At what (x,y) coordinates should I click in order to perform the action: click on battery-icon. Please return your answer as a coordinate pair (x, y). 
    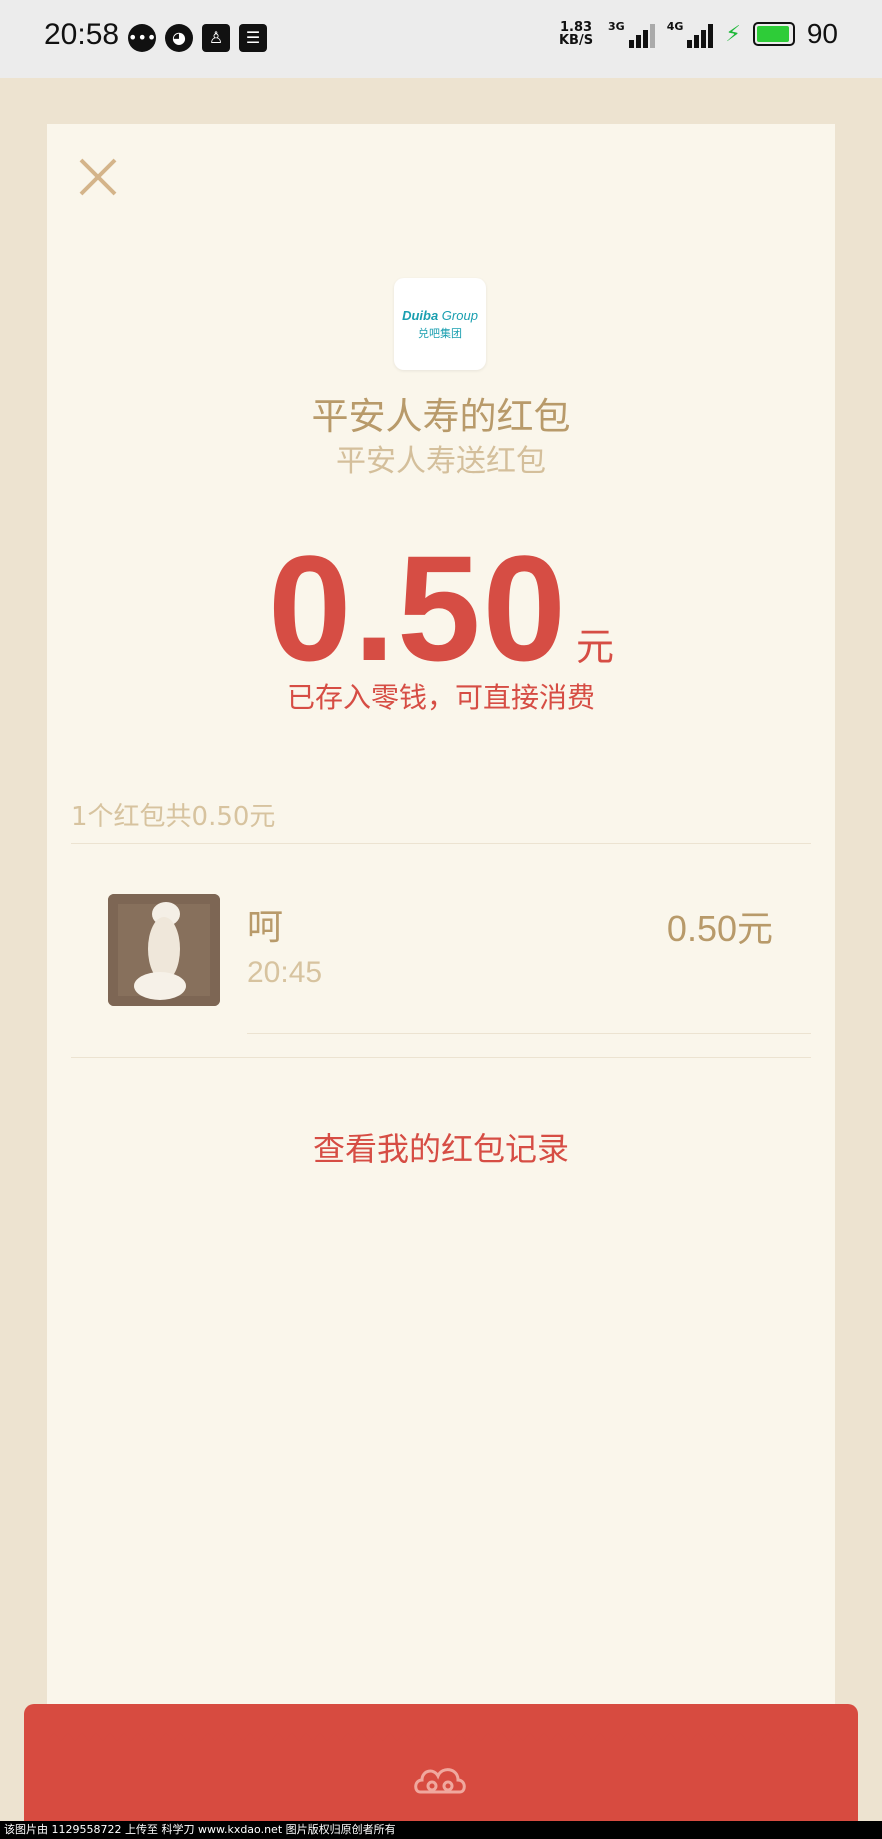
    Looking at the image, I should click on (773, 34).